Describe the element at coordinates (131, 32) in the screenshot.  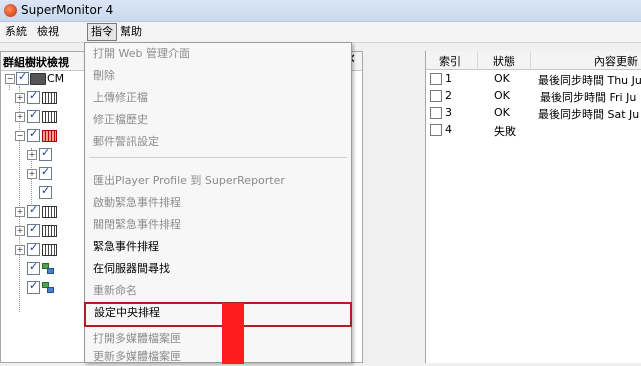
I see `menu-help: 幫助` at that location.